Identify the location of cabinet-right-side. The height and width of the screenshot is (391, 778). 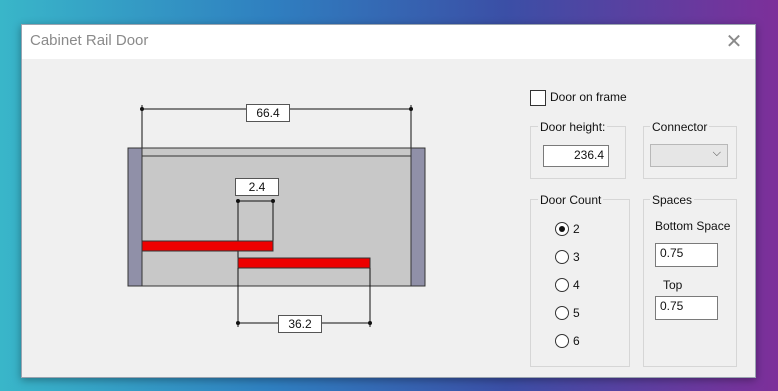
(418, 217).